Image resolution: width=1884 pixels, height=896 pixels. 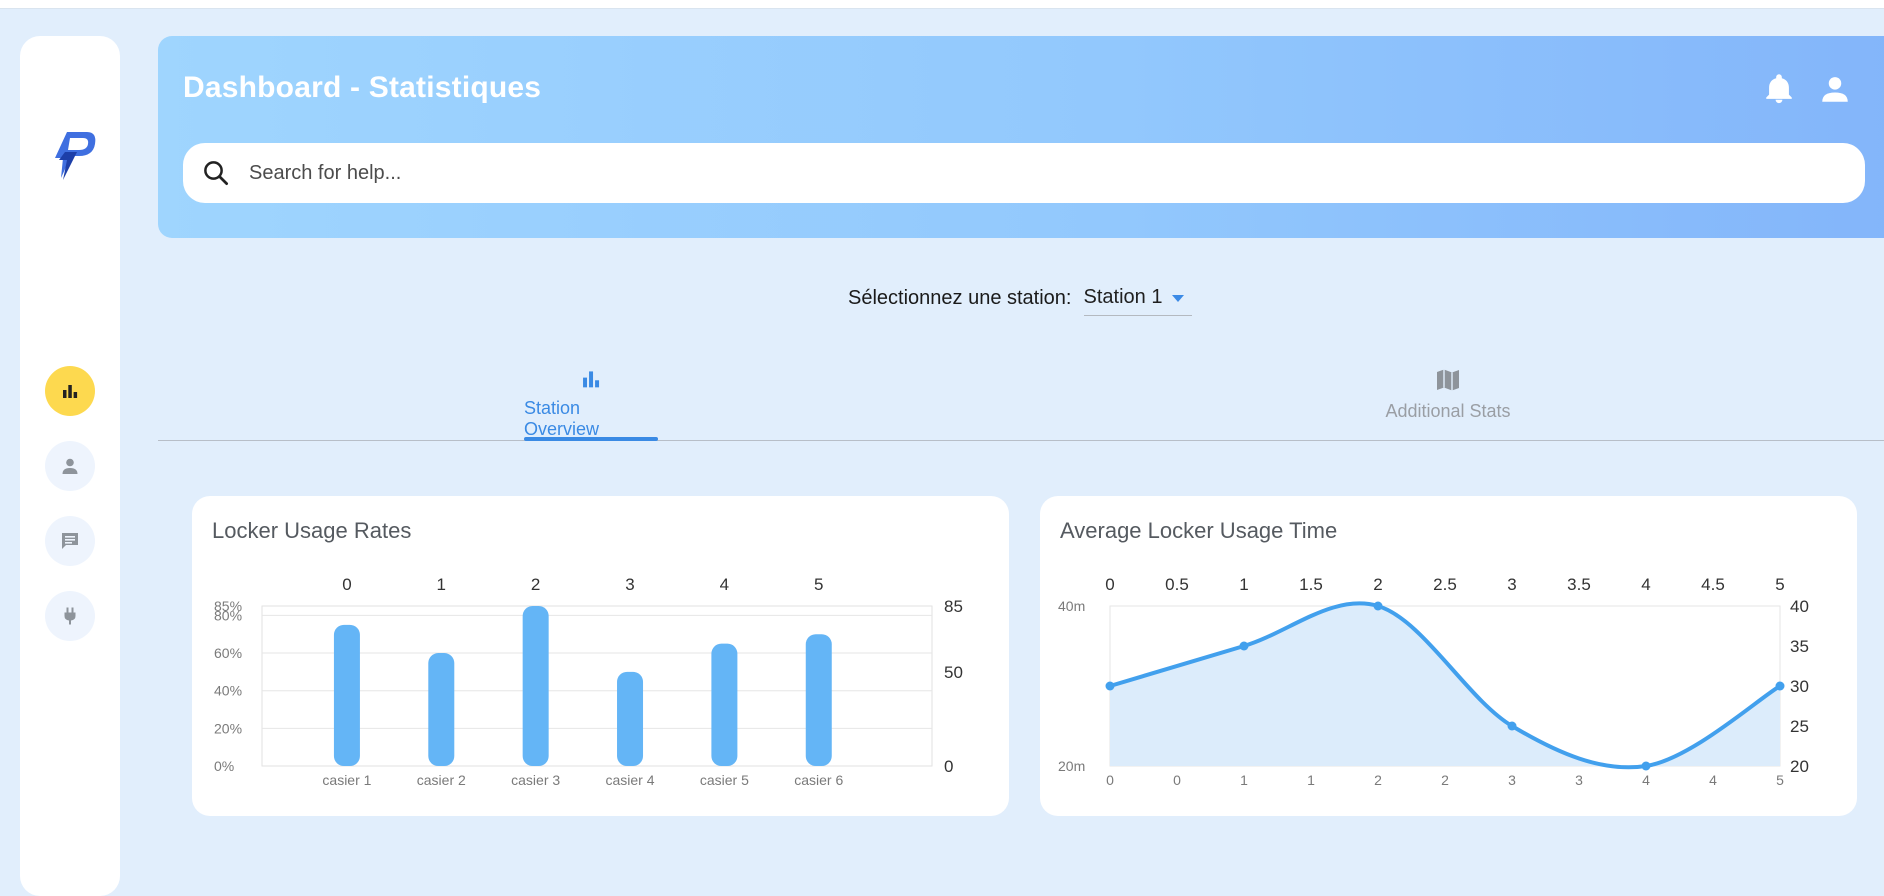 I want to click on y-left-tick: 0%, so click(x=224, y=766).